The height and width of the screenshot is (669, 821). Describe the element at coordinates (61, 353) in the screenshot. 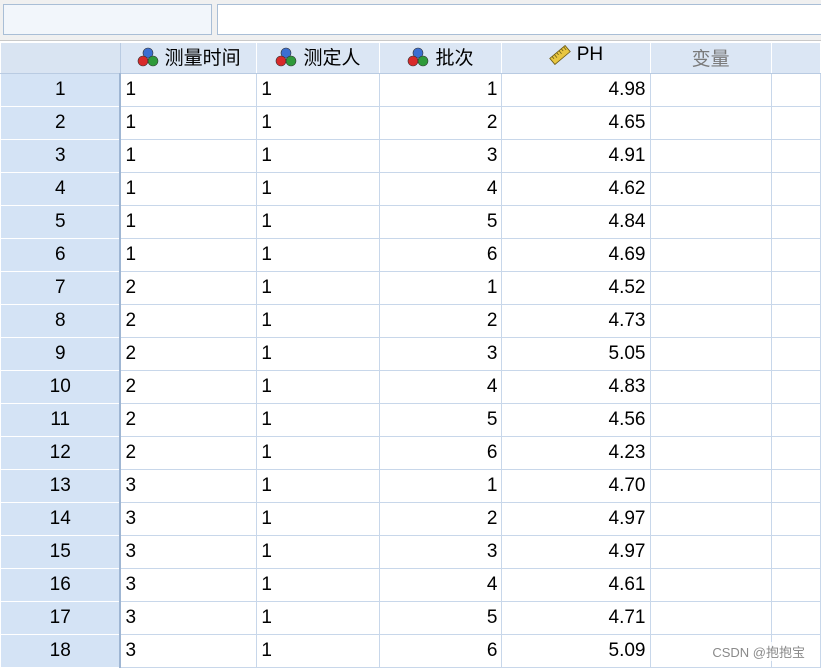

I see `row-number-header: 9` at that location.